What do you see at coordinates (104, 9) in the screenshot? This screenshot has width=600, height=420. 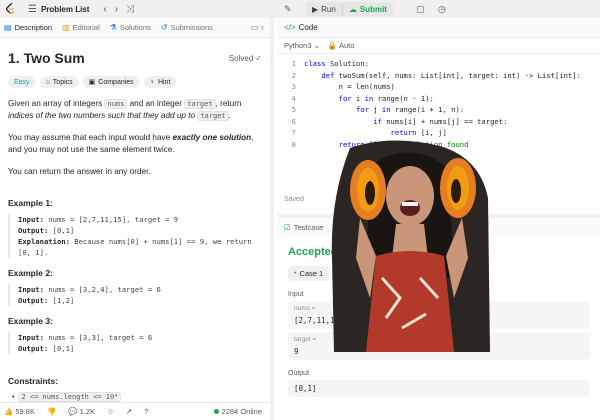 I see `prev-problem-icon: ‹` at bounding box center [104, 9].